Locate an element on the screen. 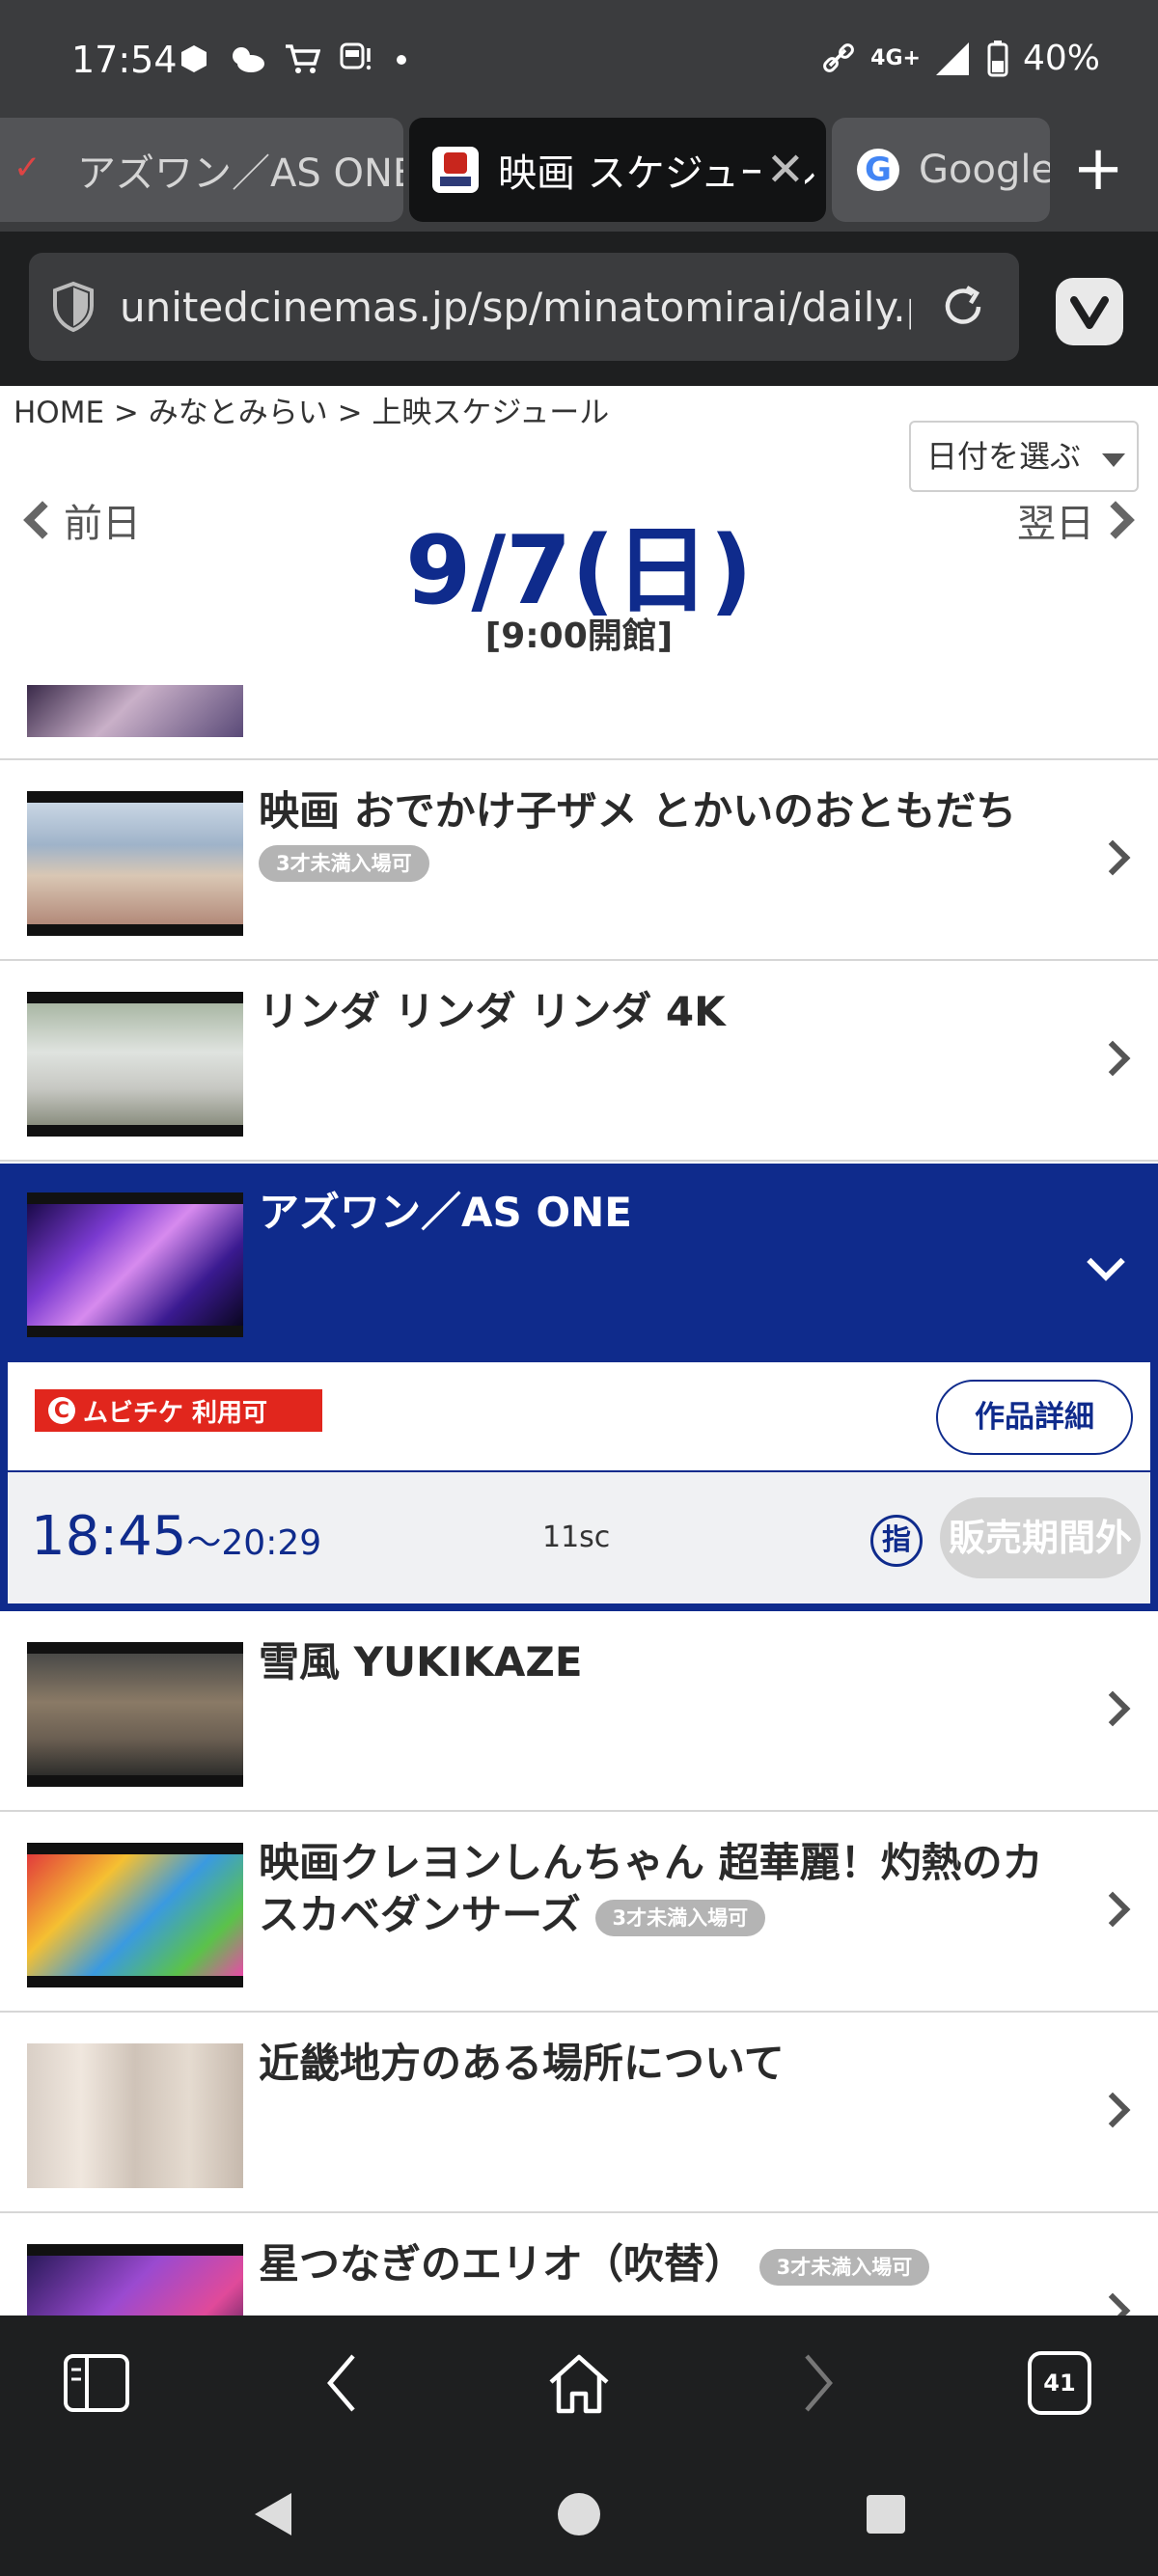  tab-google: G Google is located at coordinates (941, 170).